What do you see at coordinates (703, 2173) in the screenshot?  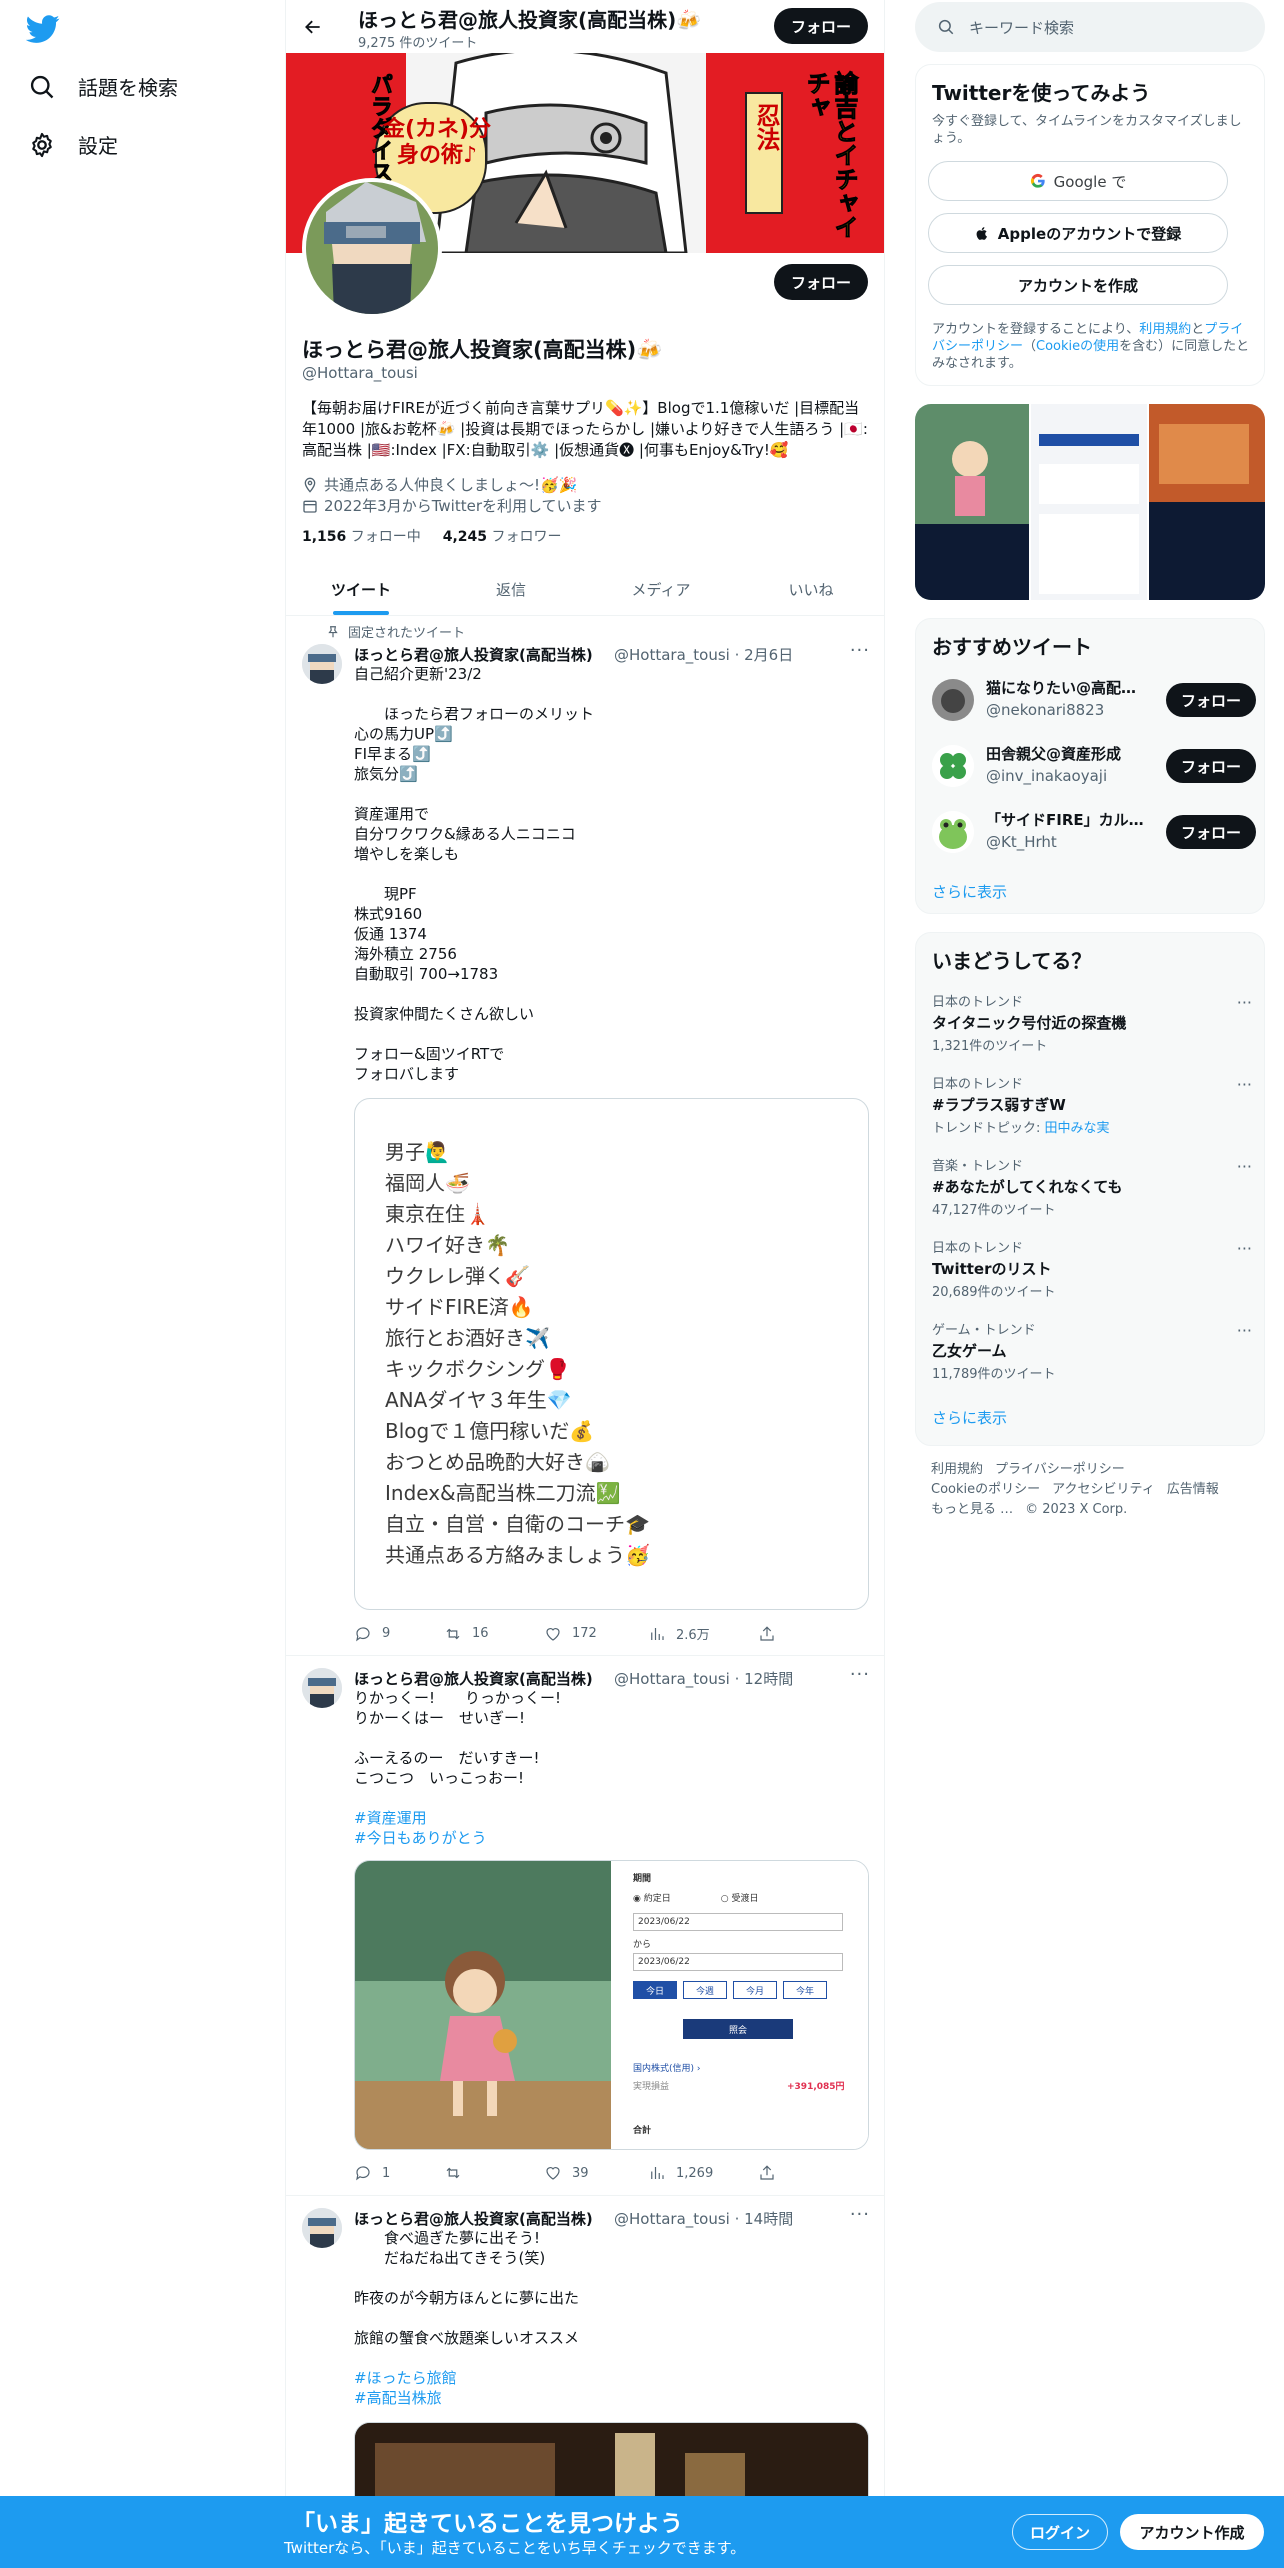 I see `views-button: 1,269` at bounding box center [703, 2173].